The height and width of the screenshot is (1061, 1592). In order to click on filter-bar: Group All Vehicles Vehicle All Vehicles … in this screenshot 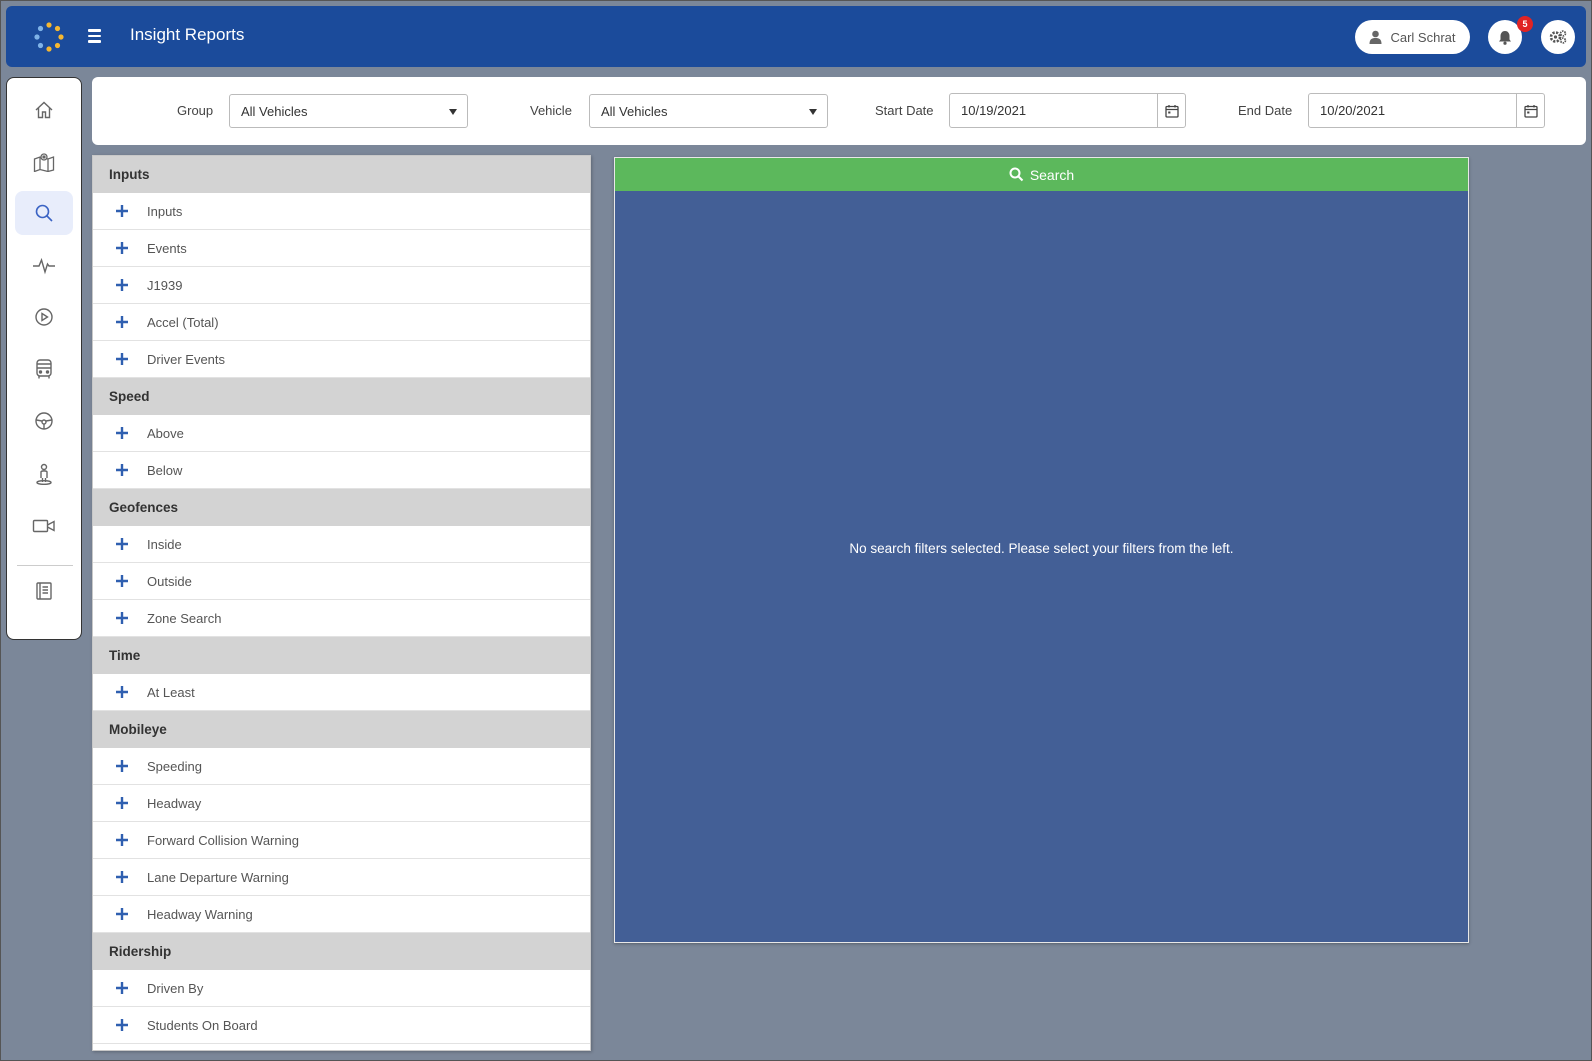, I will do `click(839, 111)`.